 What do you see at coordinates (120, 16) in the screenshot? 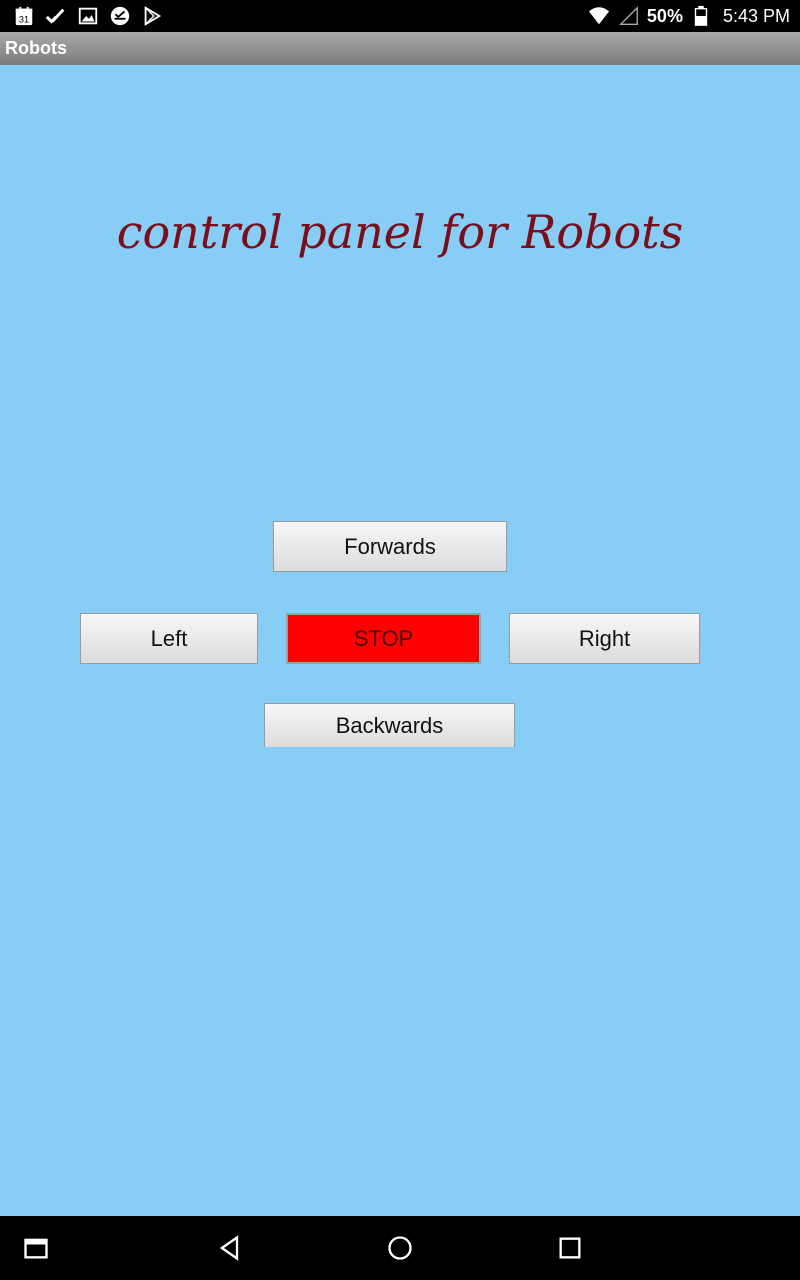
I see `inbox-icon` at bounding box center [120, 16].